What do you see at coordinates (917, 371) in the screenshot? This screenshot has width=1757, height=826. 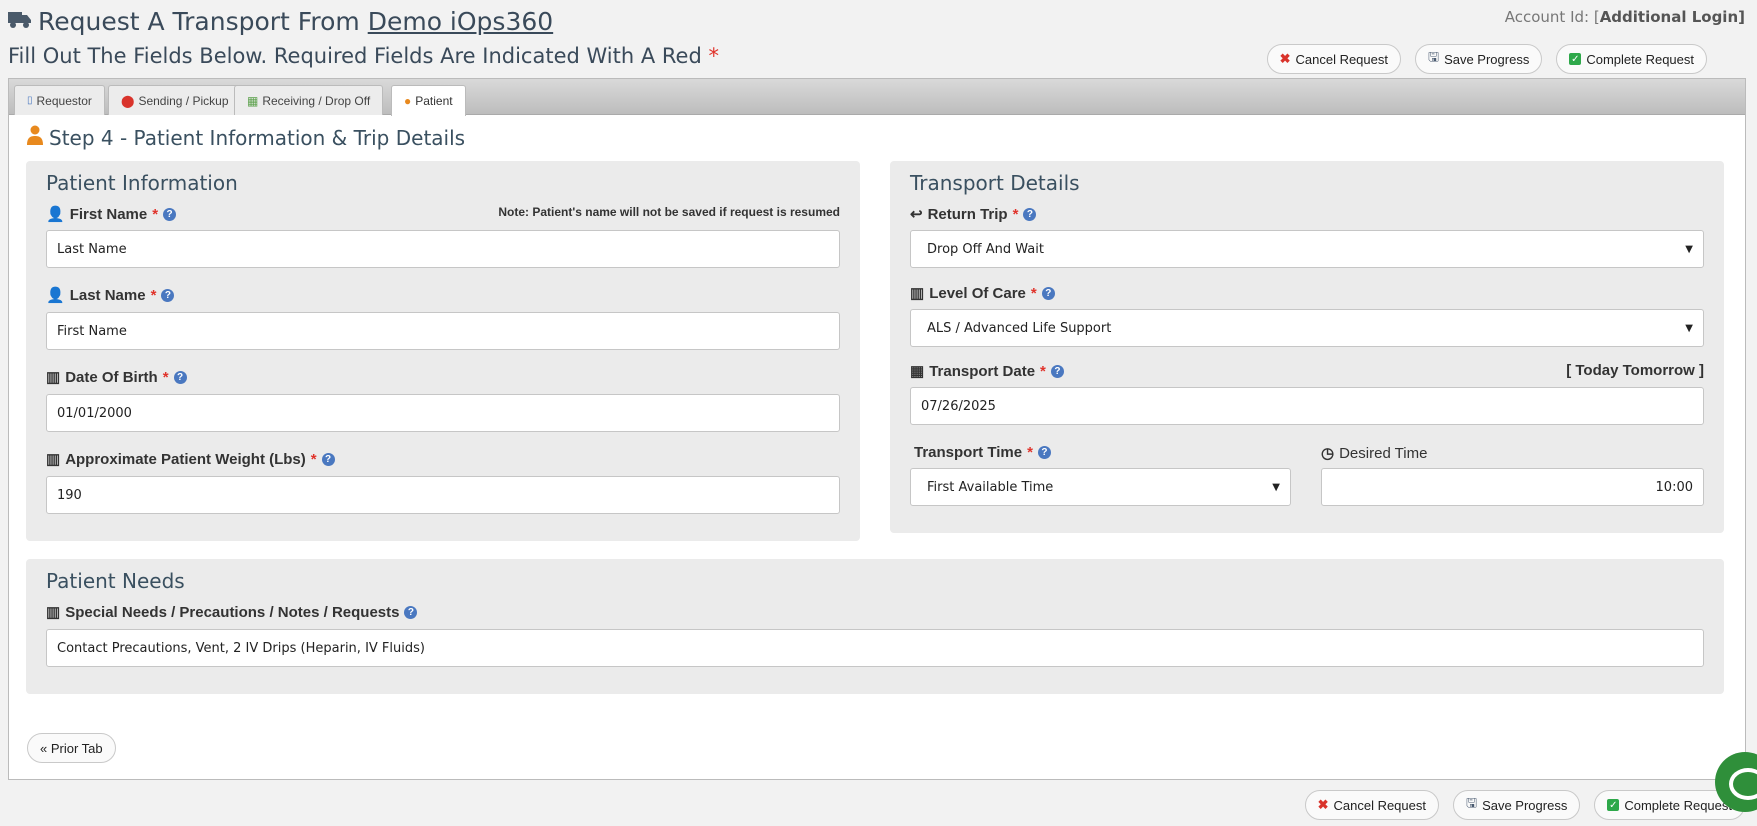 I see `calendar-icon: ▦` at bounding box center [917, 371].